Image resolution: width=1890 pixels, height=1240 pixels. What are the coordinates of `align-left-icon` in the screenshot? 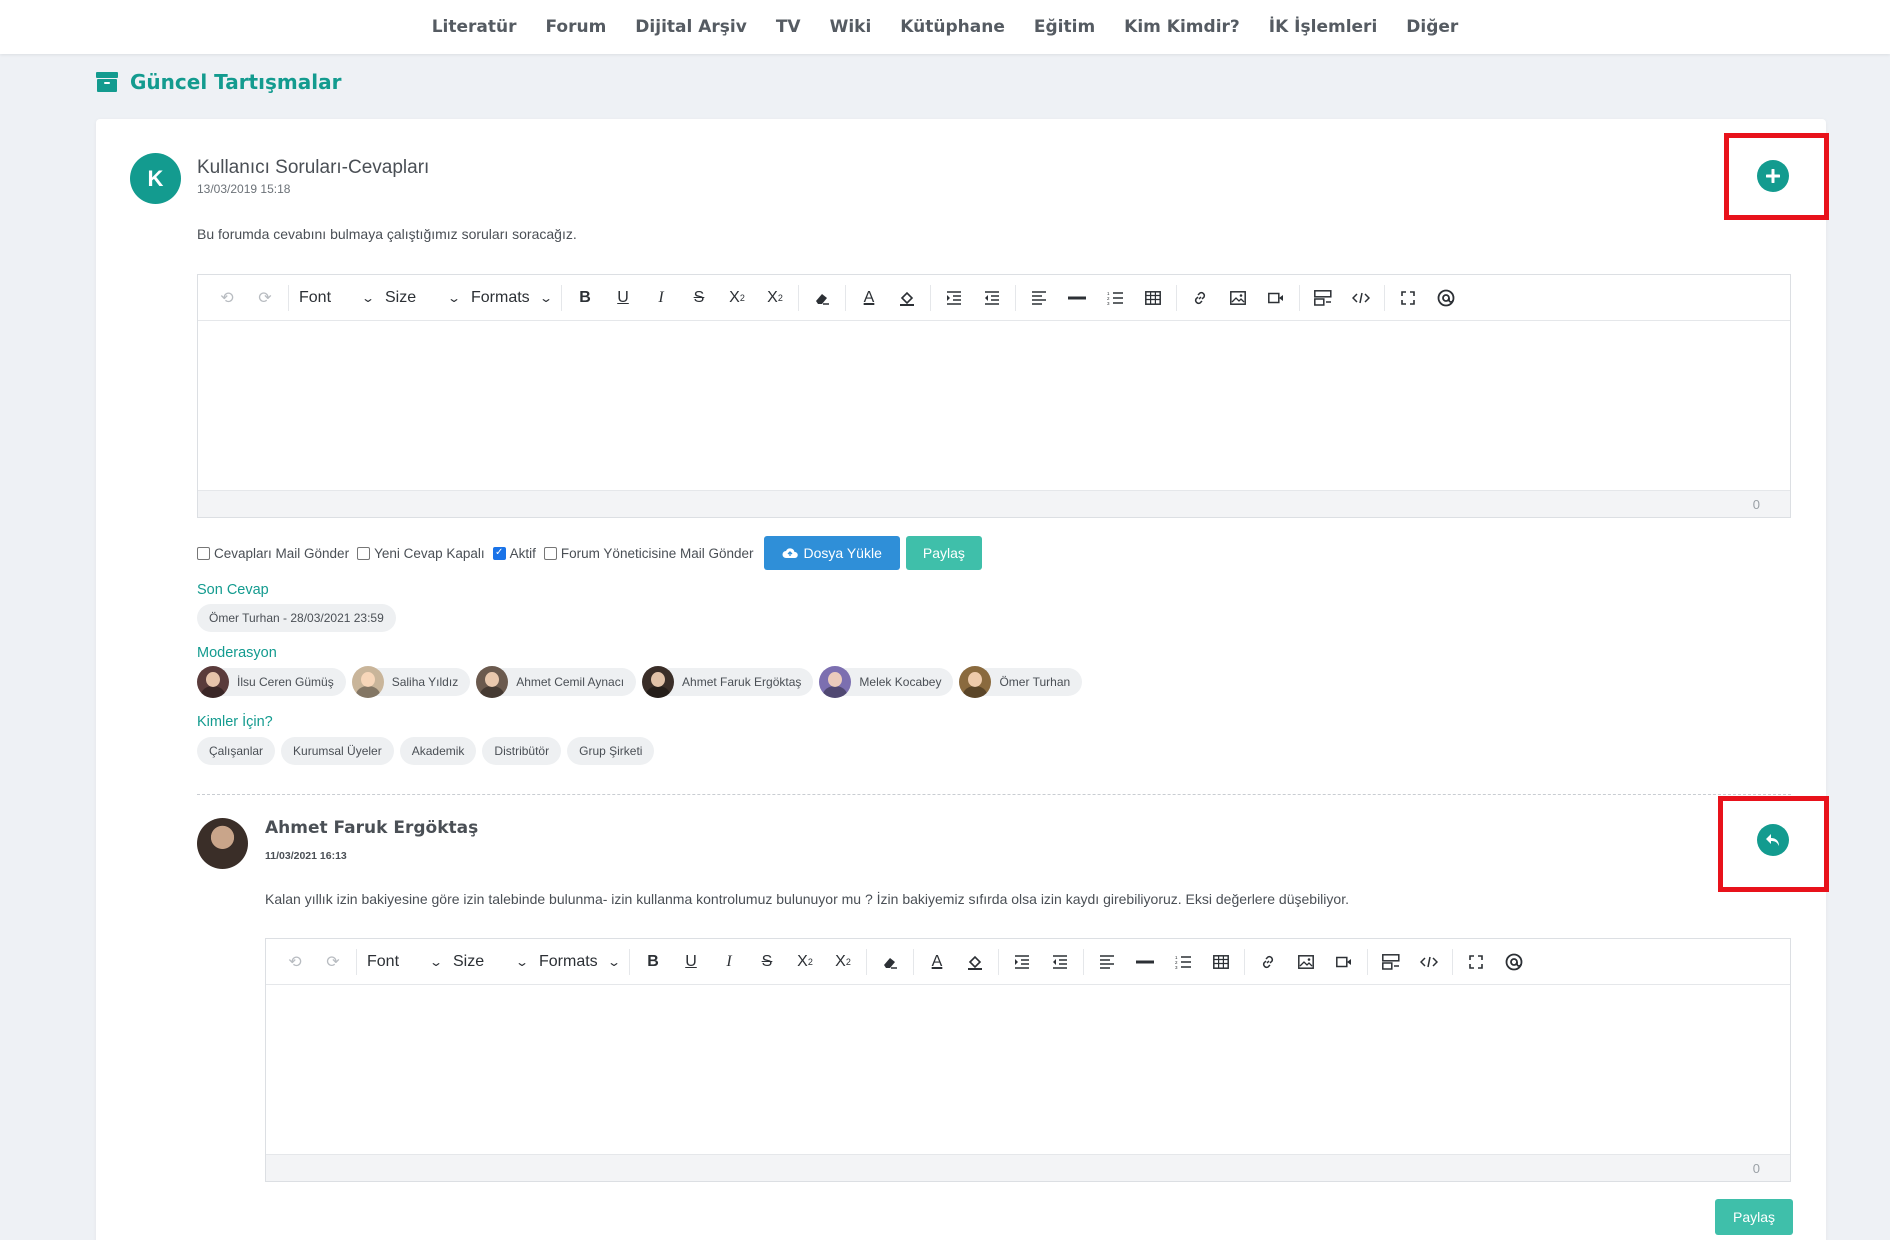 It's located at (1107, 961).